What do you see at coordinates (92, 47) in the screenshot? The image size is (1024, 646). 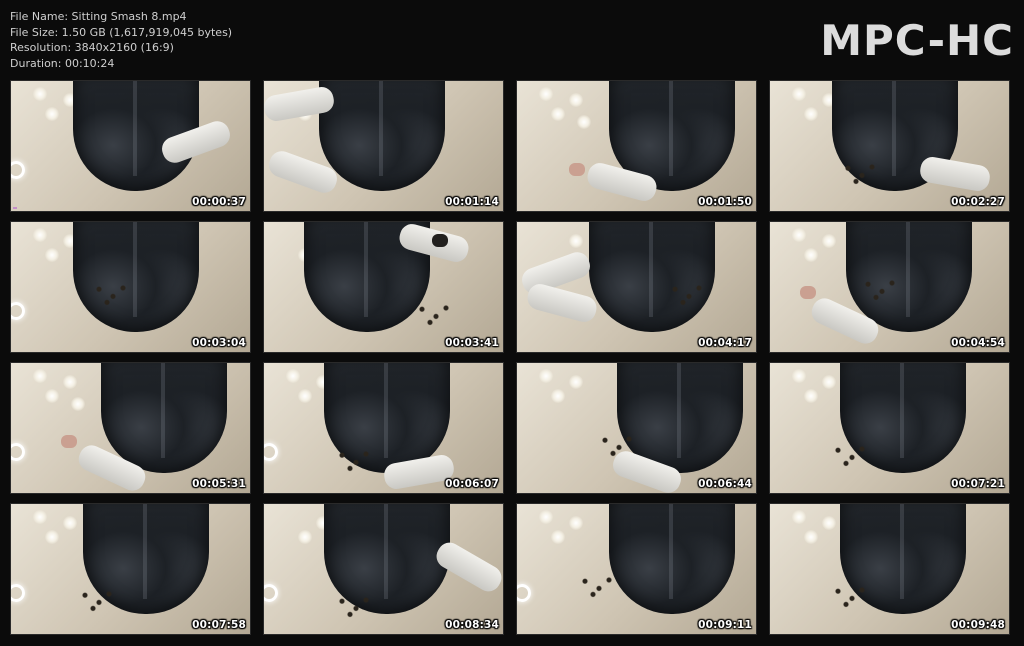 I see `resolution-line: Resolution: 3840x2160 (16:9)` at bounding box center [92, 47].